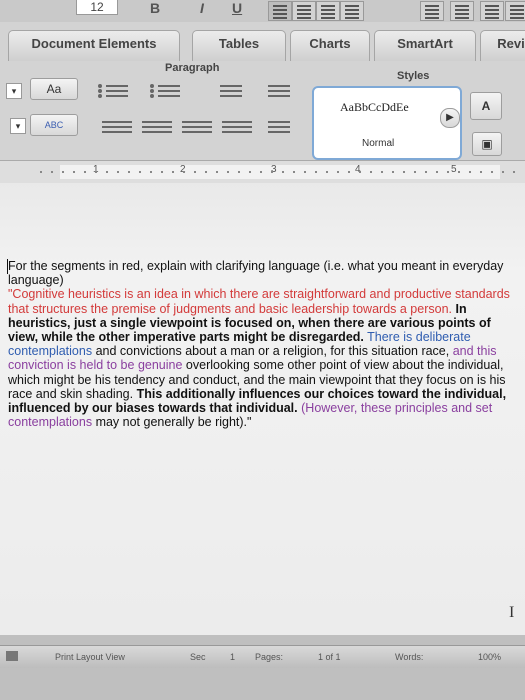 The image size is (525, 700). What do you see at coordinates (413, 76) in the screenshot?
I see `styles-group-label: Styles` at bounding box center [413, 76].